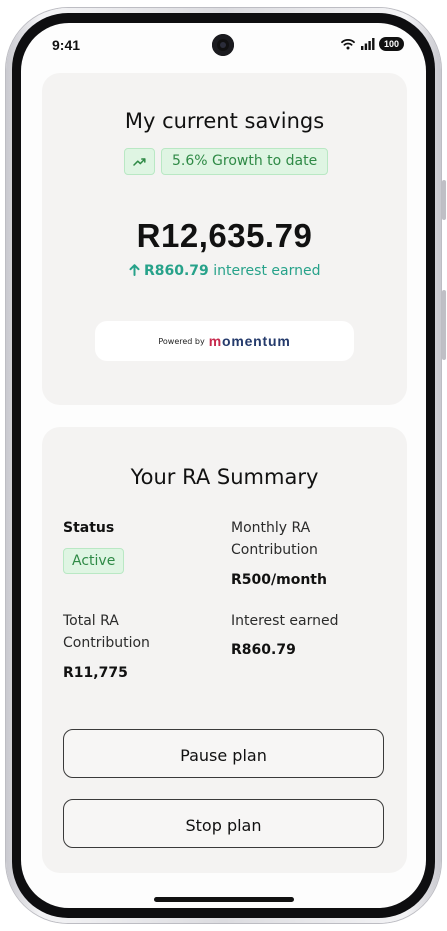 The width and height of the screenshot is (447, 931). I want to click on momentum-logo: momentum, so click(249, 341).